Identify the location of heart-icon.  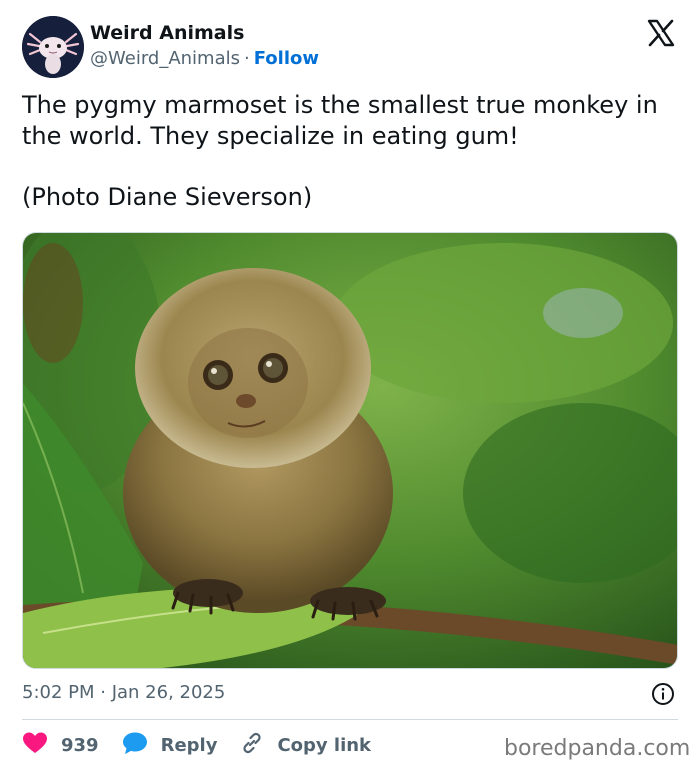
(35, 745).